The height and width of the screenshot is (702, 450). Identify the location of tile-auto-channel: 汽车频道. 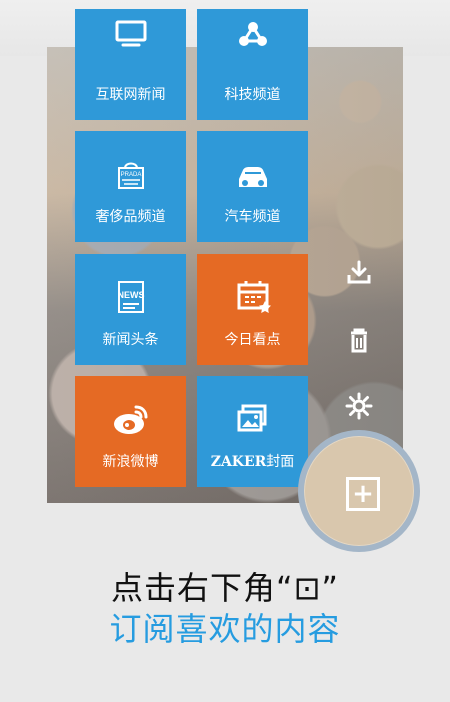
(252, 186).